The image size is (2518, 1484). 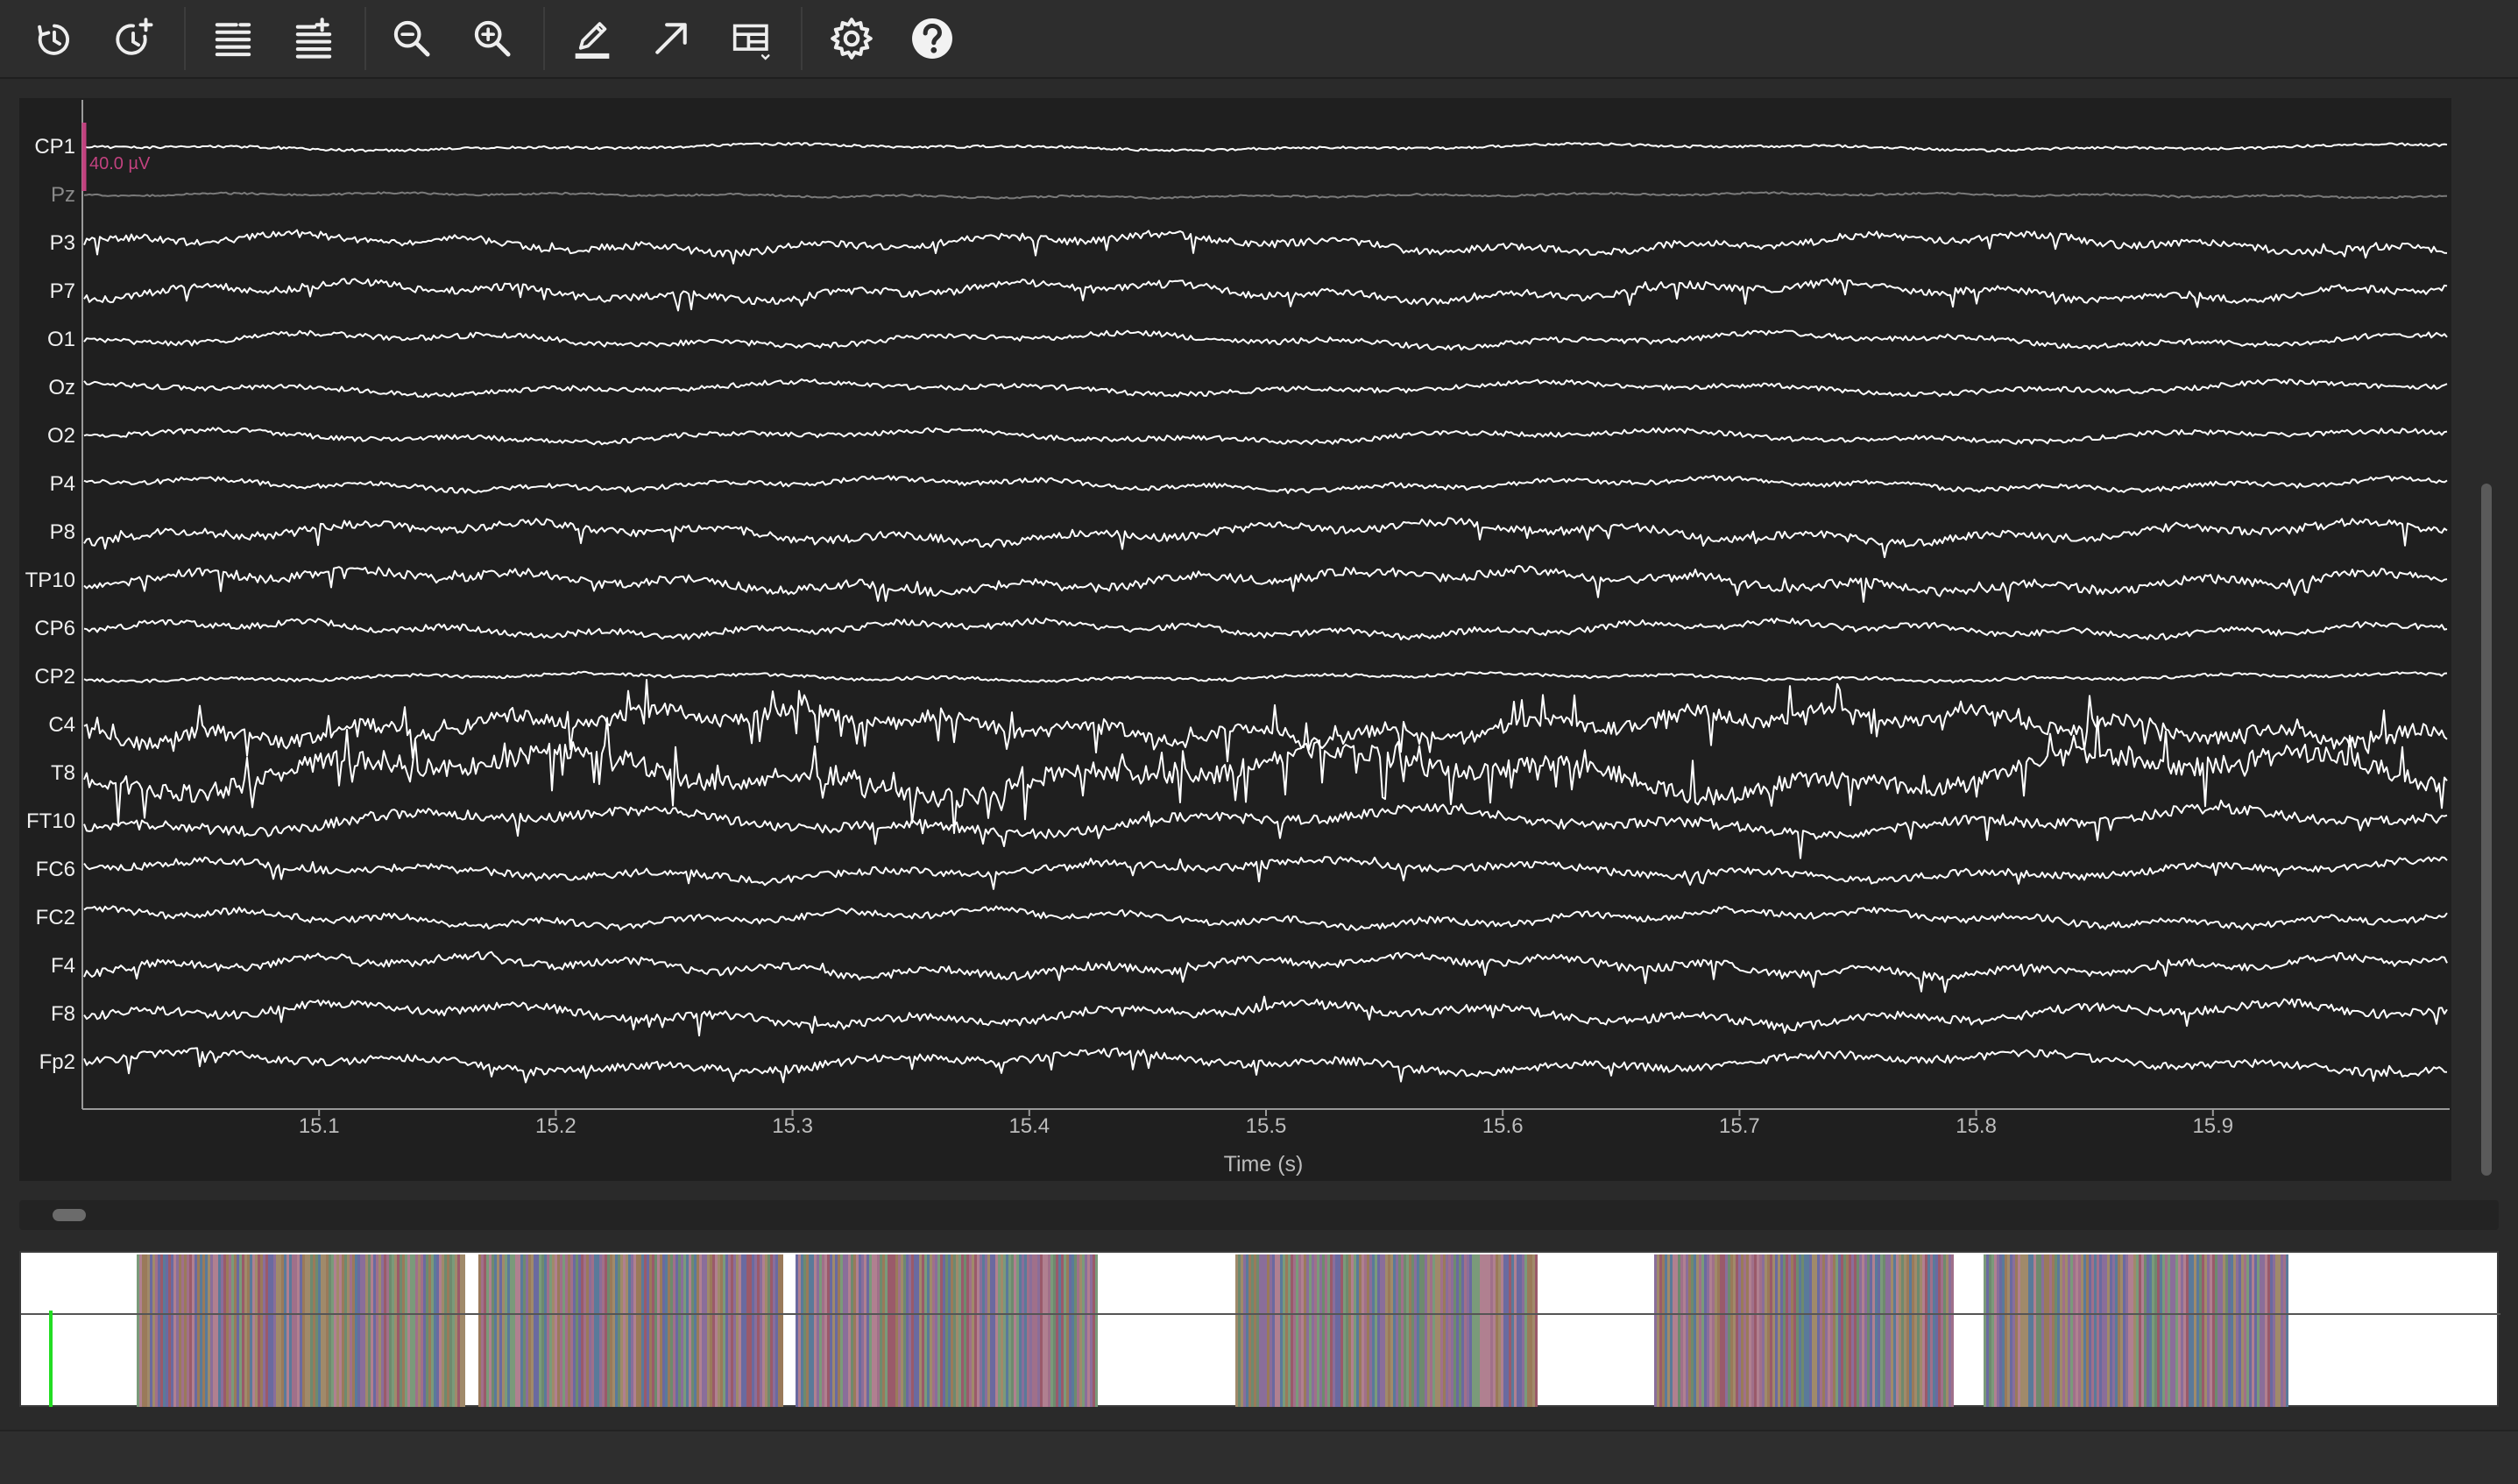 What do you see at coordinates (47, 918) in the screenshot?
I see `channel-label: FC2` at bounding box center [47, 918].